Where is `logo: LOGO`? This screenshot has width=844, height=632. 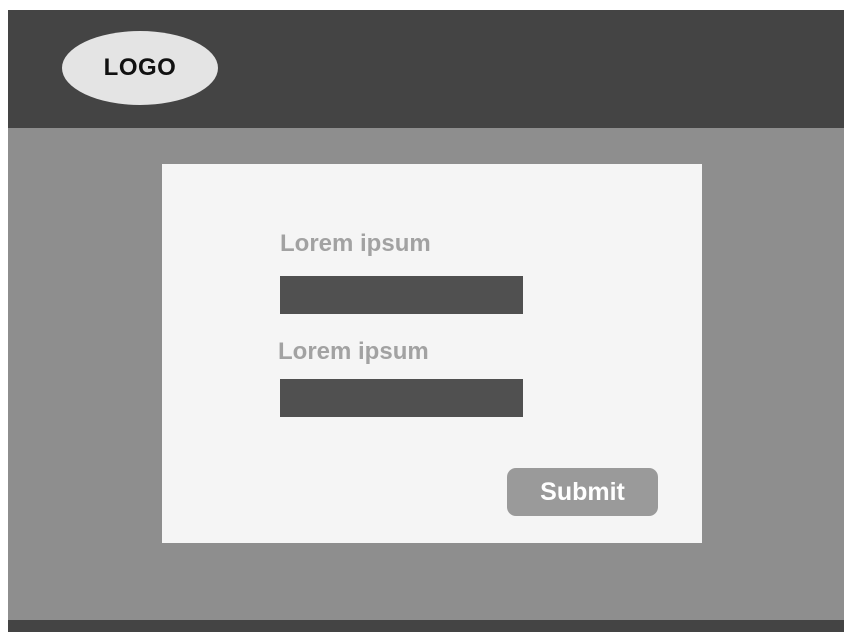 logo: LOGO is located at coordinates (140, 68).